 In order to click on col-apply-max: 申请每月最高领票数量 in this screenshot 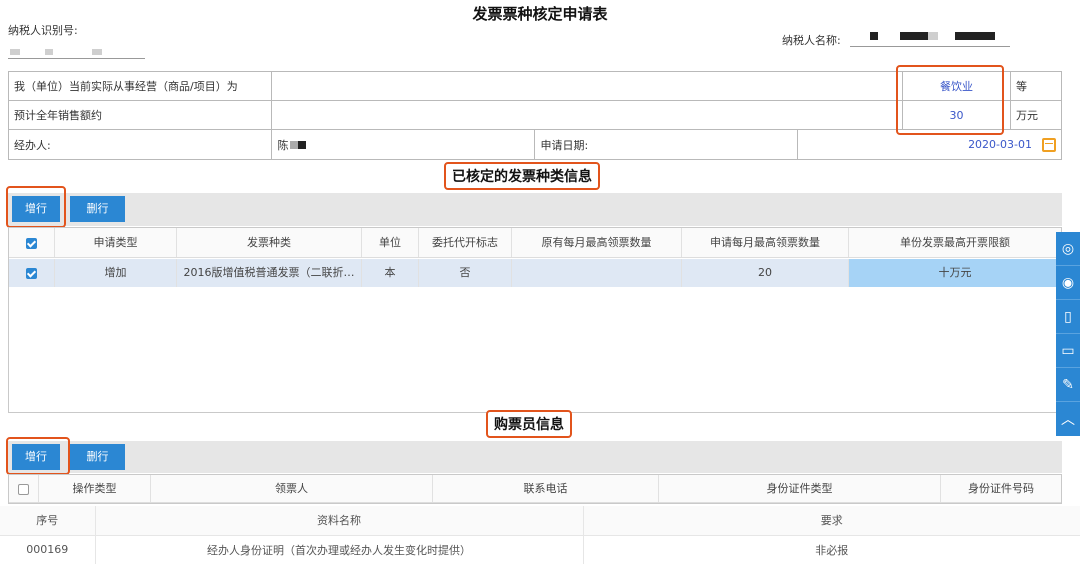, I will do `click(765, 242)`.